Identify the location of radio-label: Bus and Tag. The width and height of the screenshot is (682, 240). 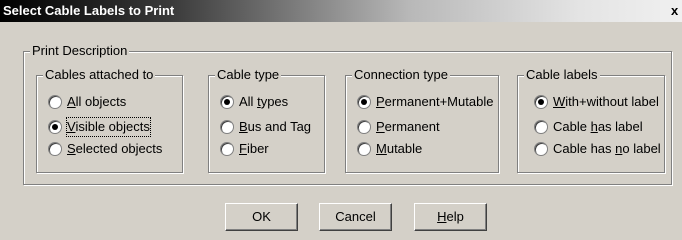
(275, 126).